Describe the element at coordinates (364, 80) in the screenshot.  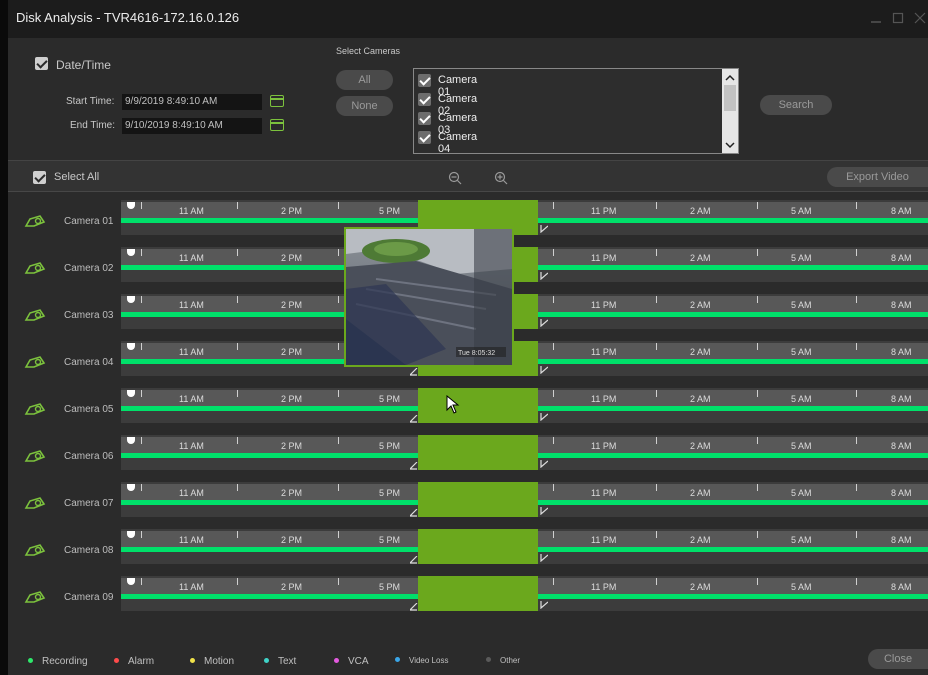
I see `all-button: All` at that location.